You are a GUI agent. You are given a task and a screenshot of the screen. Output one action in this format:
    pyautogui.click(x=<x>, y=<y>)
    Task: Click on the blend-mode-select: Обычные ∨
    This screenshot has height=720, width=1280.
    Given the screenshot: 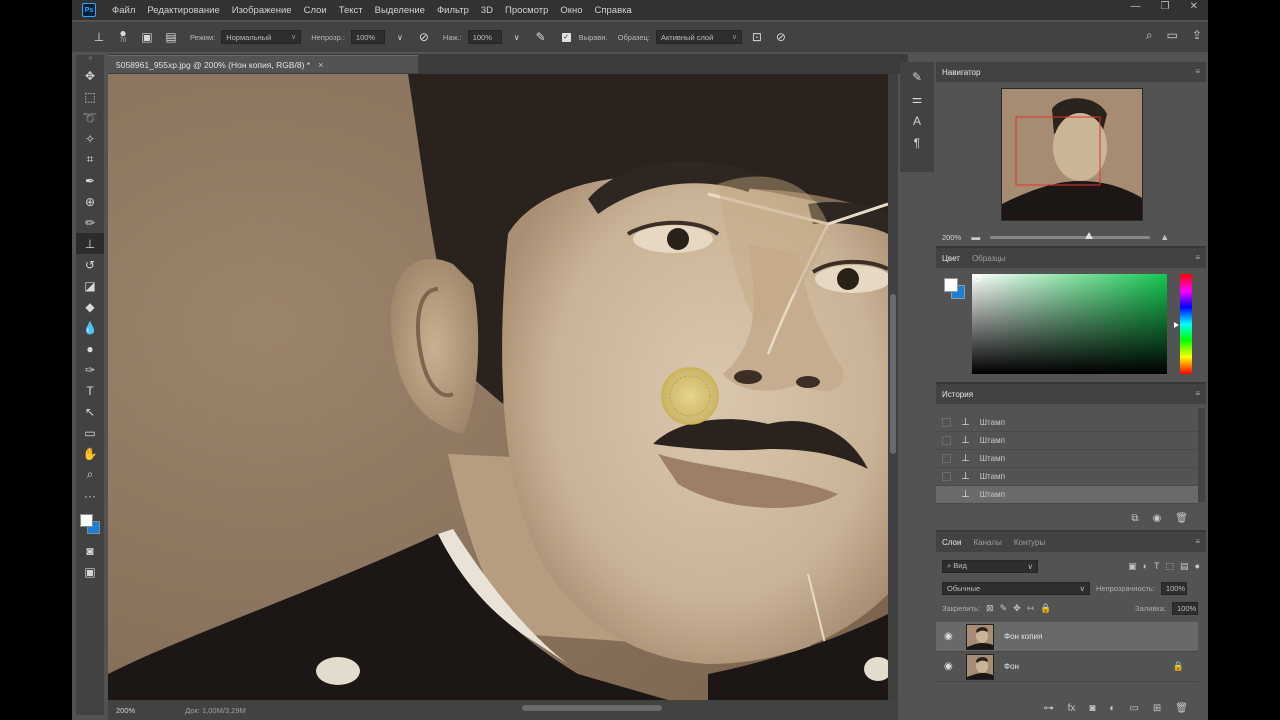 What is the action you would take?
    pyautogui.click(x=1016, y=588)
    